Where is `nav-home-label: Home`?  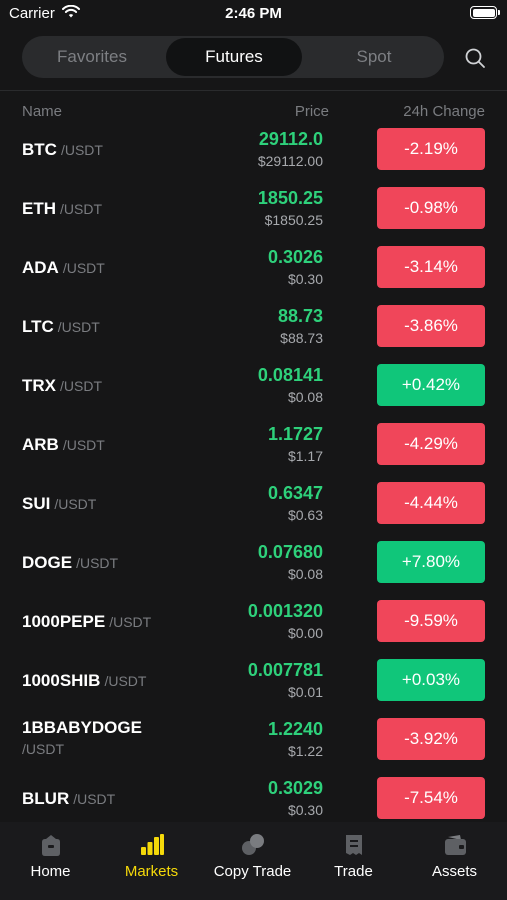
nav-home-label: Home is located at coordinates (50, 871).